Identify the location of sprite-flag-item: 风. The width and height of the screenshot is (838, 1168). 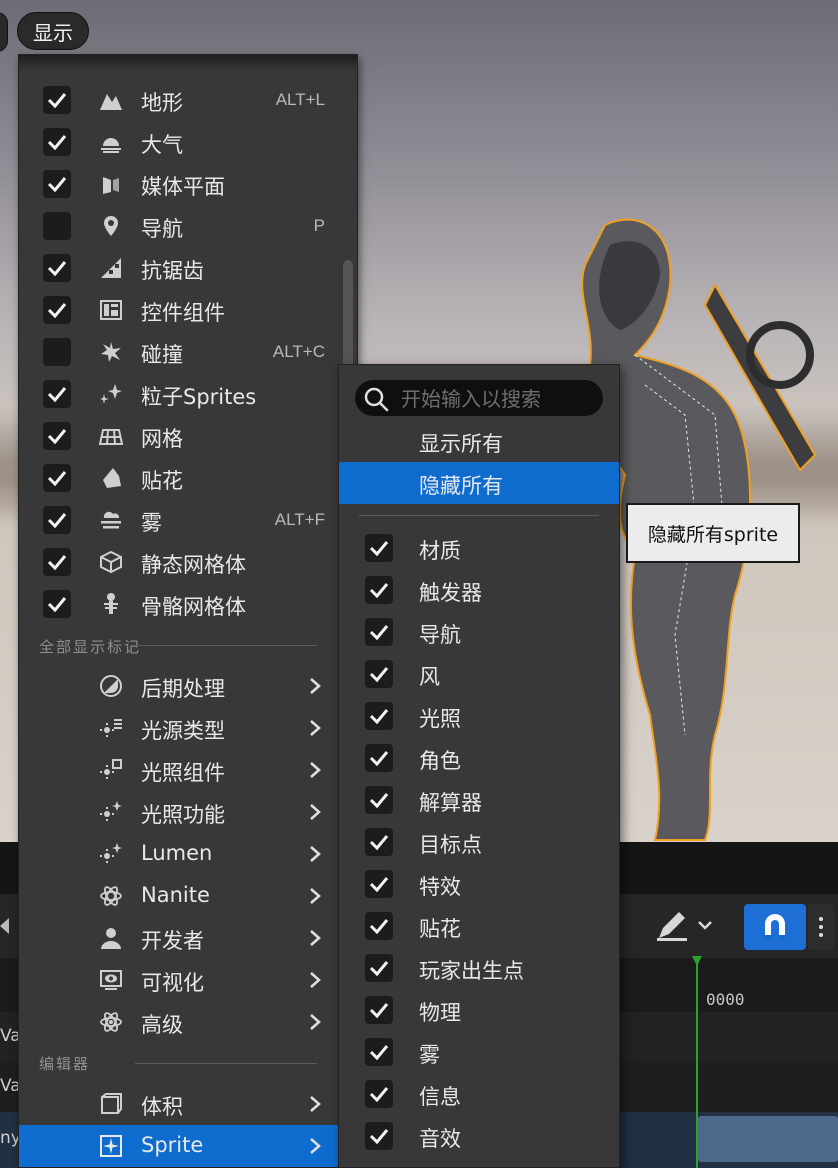
(479, 674).